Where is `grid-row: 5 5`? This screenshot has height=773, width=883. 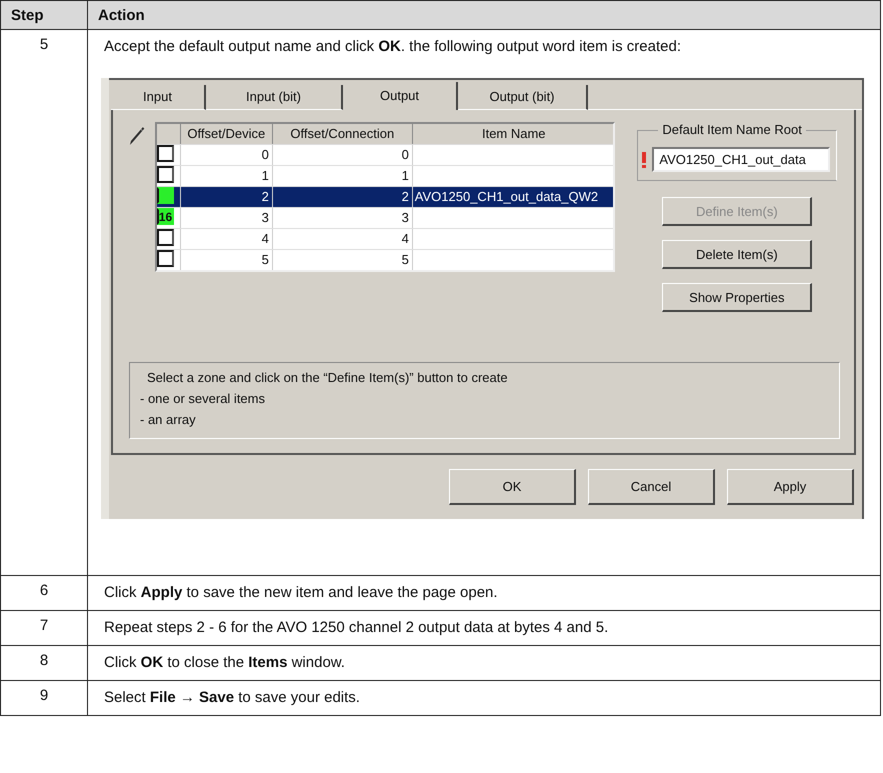 grid-row: 5 5 is located at coordinates (384, 259).